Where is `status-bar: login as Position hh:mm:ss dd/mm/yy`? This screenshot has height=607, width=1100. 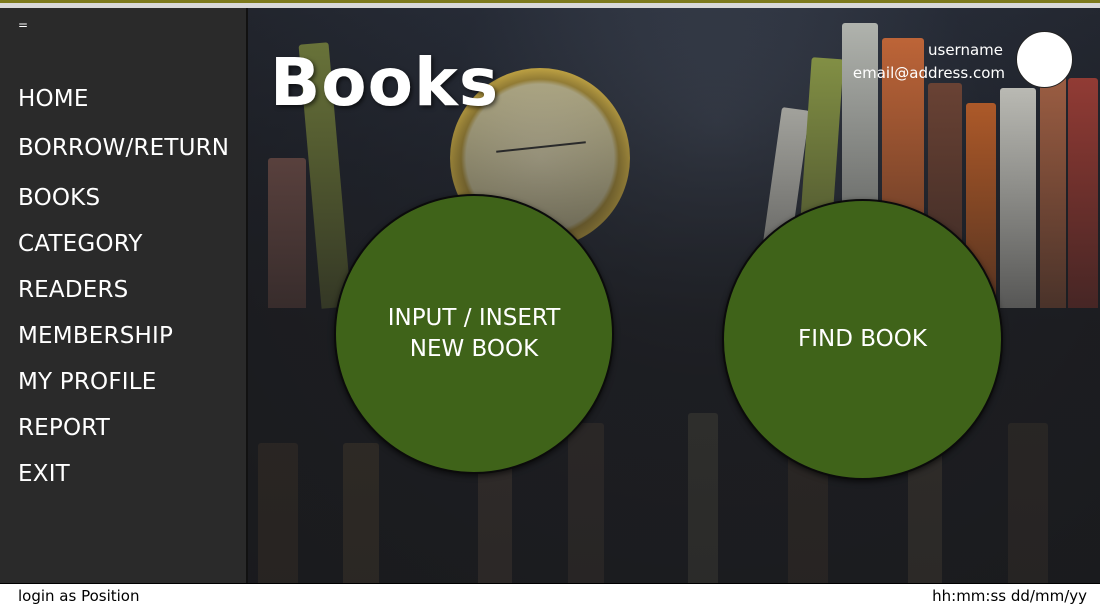 status-bar: login as Position hh:mm:ss dd/mm/yy is located at coordinates (550, 595).